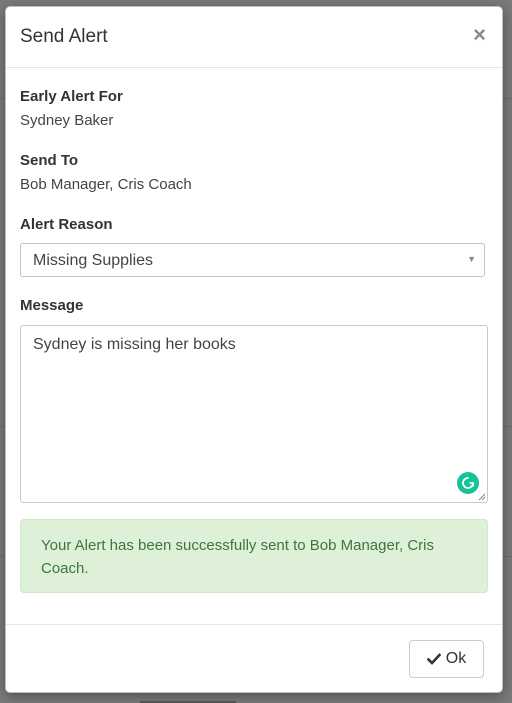 Image resolution: width=512 pixels, height=703 pixels. I want to click on ok-button-label: Ok, so click(456, 658).